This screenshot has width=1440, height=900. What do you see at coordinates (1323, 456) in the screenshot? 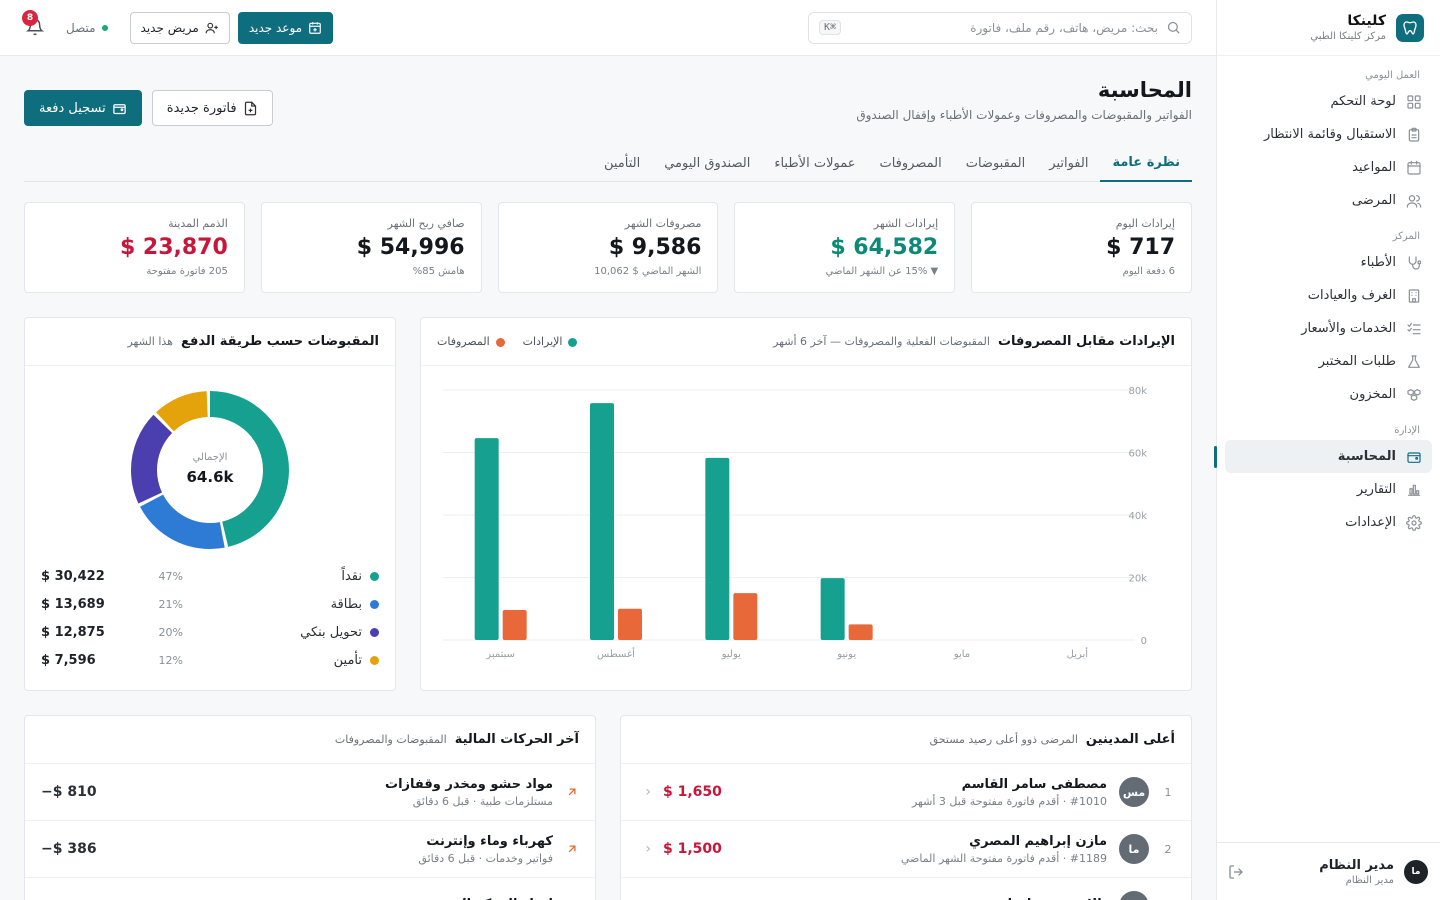
I see `sidebar-item-wallet: المحاسبة` at bounding box center [1323, 456].